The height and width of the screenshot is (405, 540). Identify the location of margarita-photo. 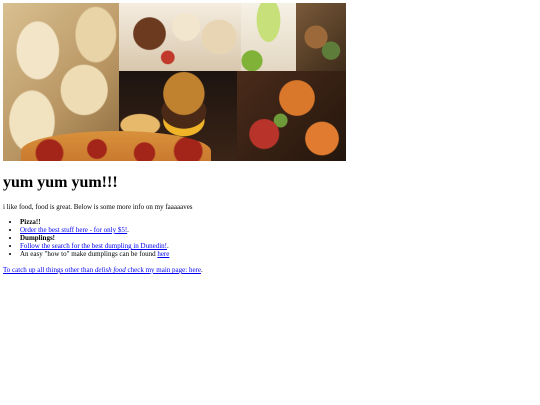
(268, 37).